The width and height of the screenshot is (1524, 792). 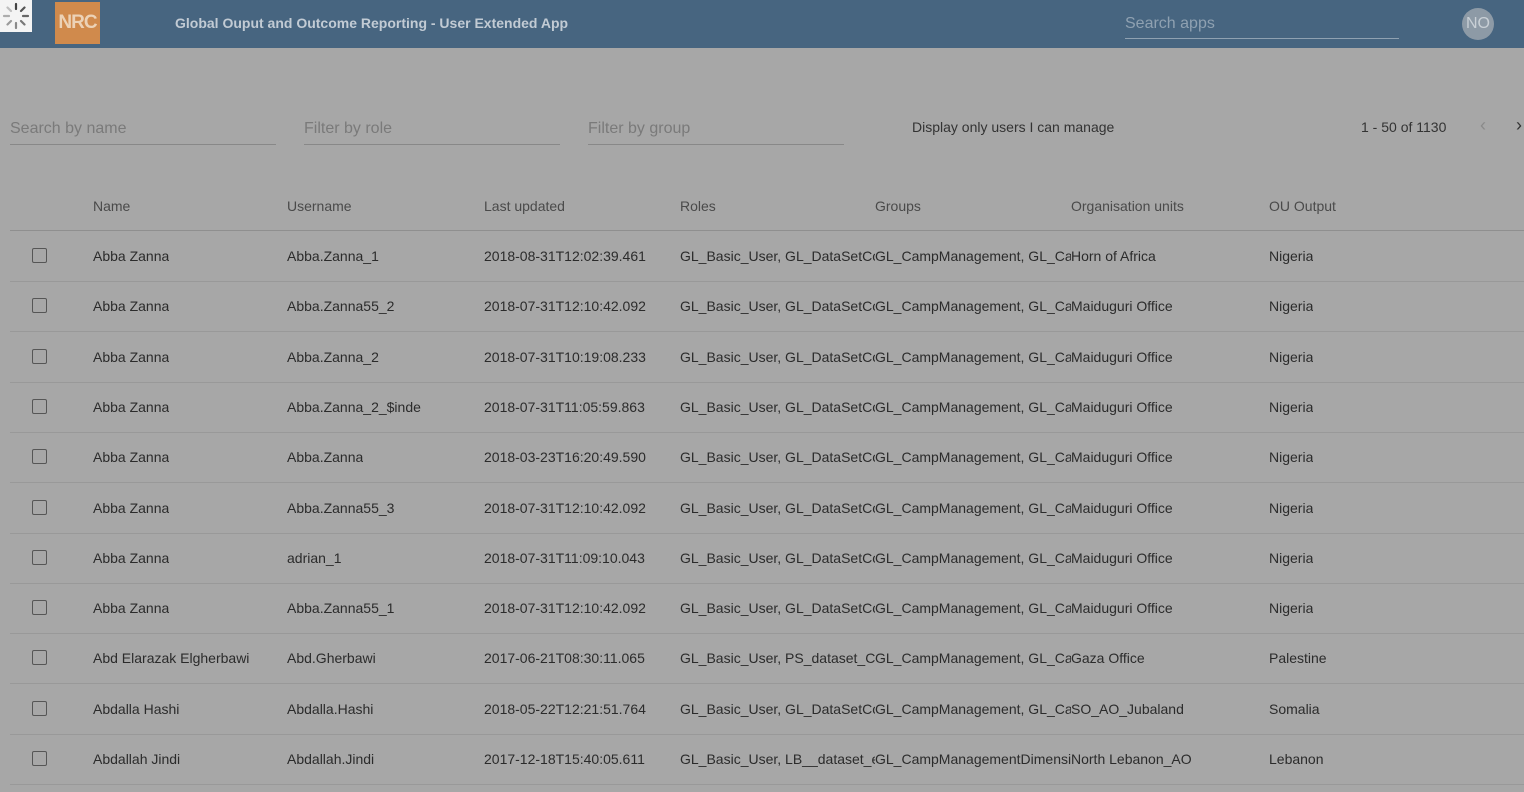 I want to click on next-page-icon: ›, so click(x=1519, y=125).